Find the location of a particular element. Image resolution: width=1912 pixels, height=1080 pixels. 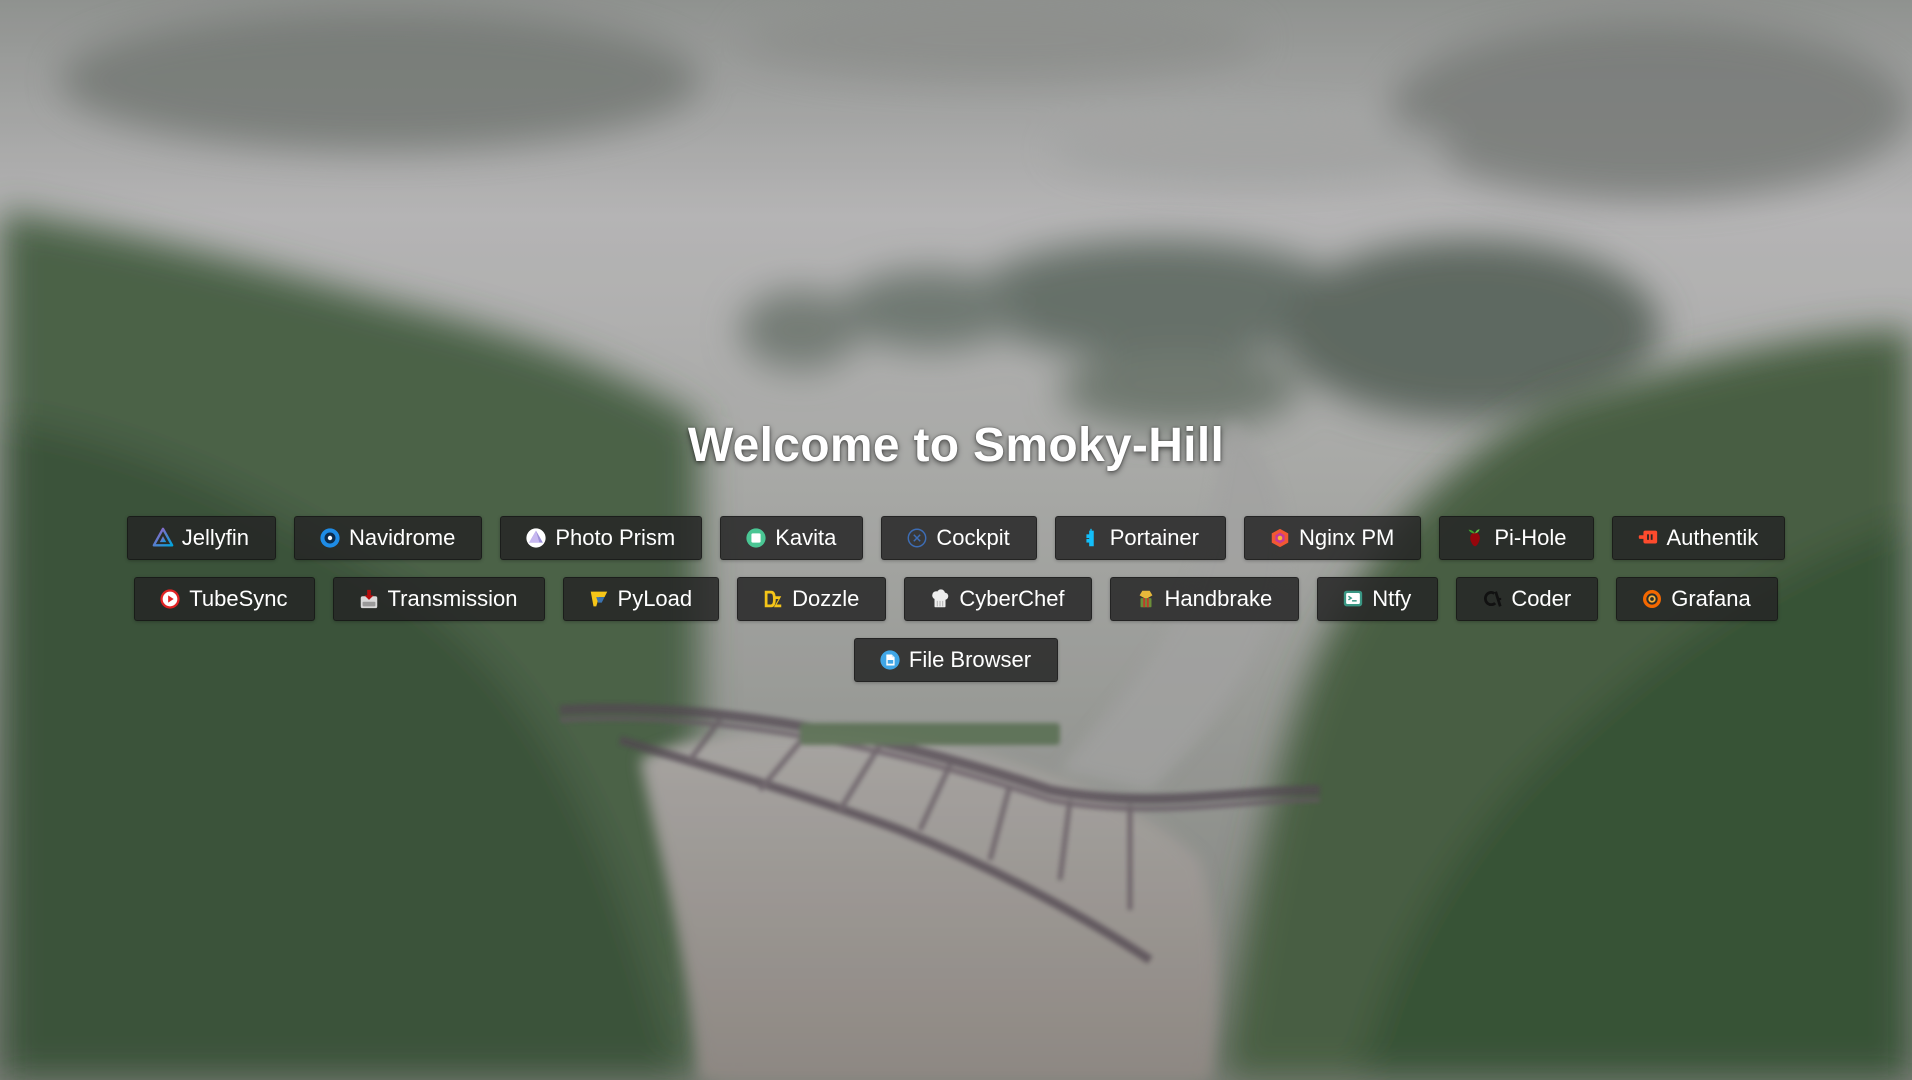

transmission-icon is located at coordinates (369, 599).